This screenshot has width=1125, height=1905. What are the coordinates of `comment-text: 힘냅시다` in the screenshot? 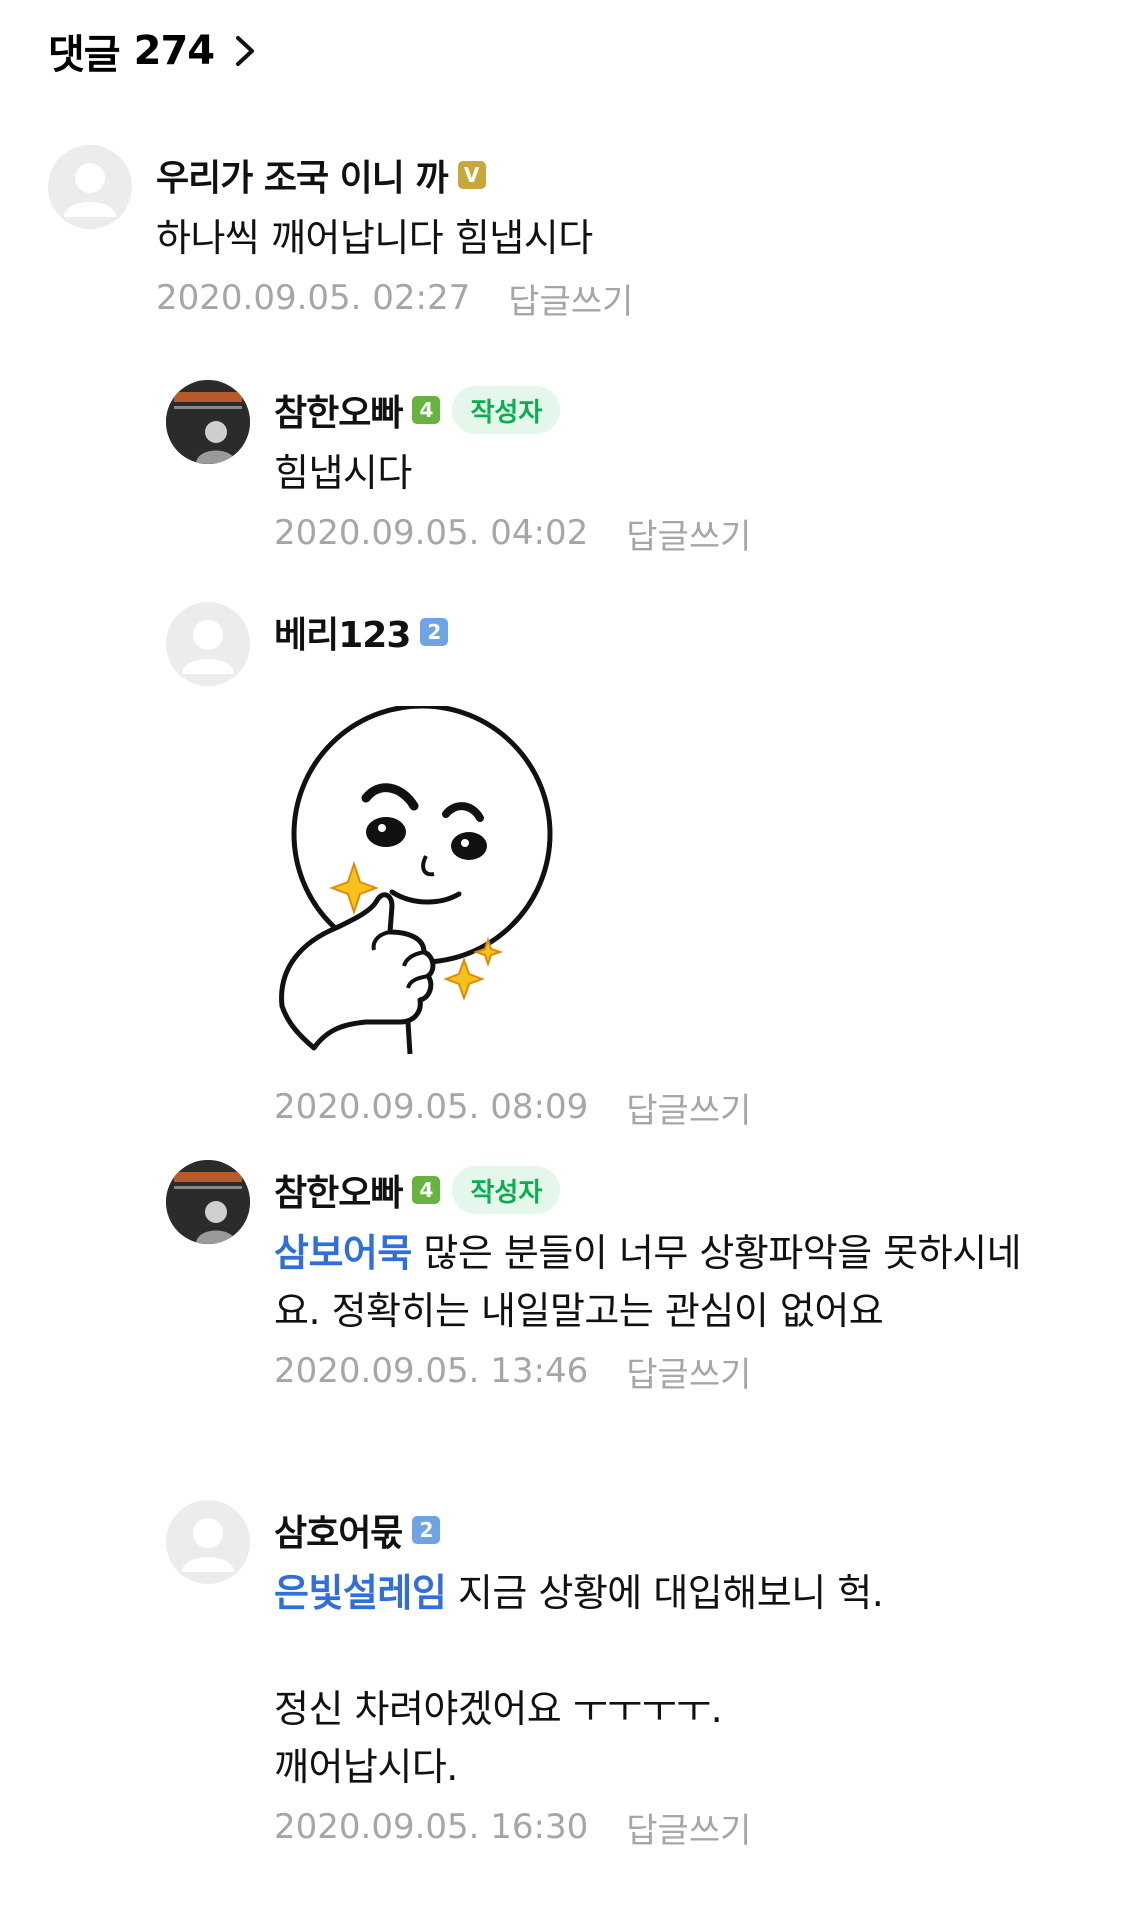 It's located at (343, 473).